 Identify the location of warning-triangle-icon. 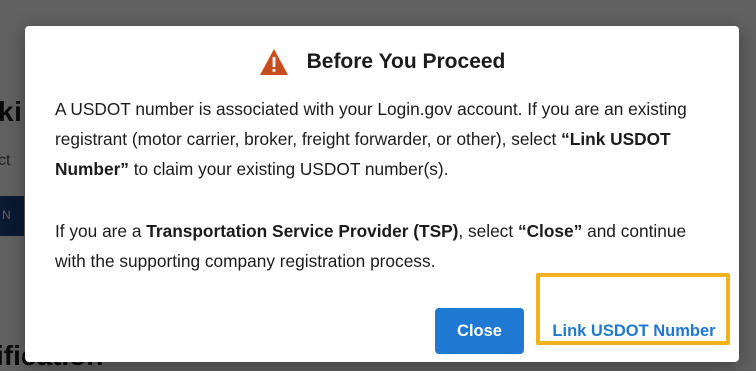
(274, 62).